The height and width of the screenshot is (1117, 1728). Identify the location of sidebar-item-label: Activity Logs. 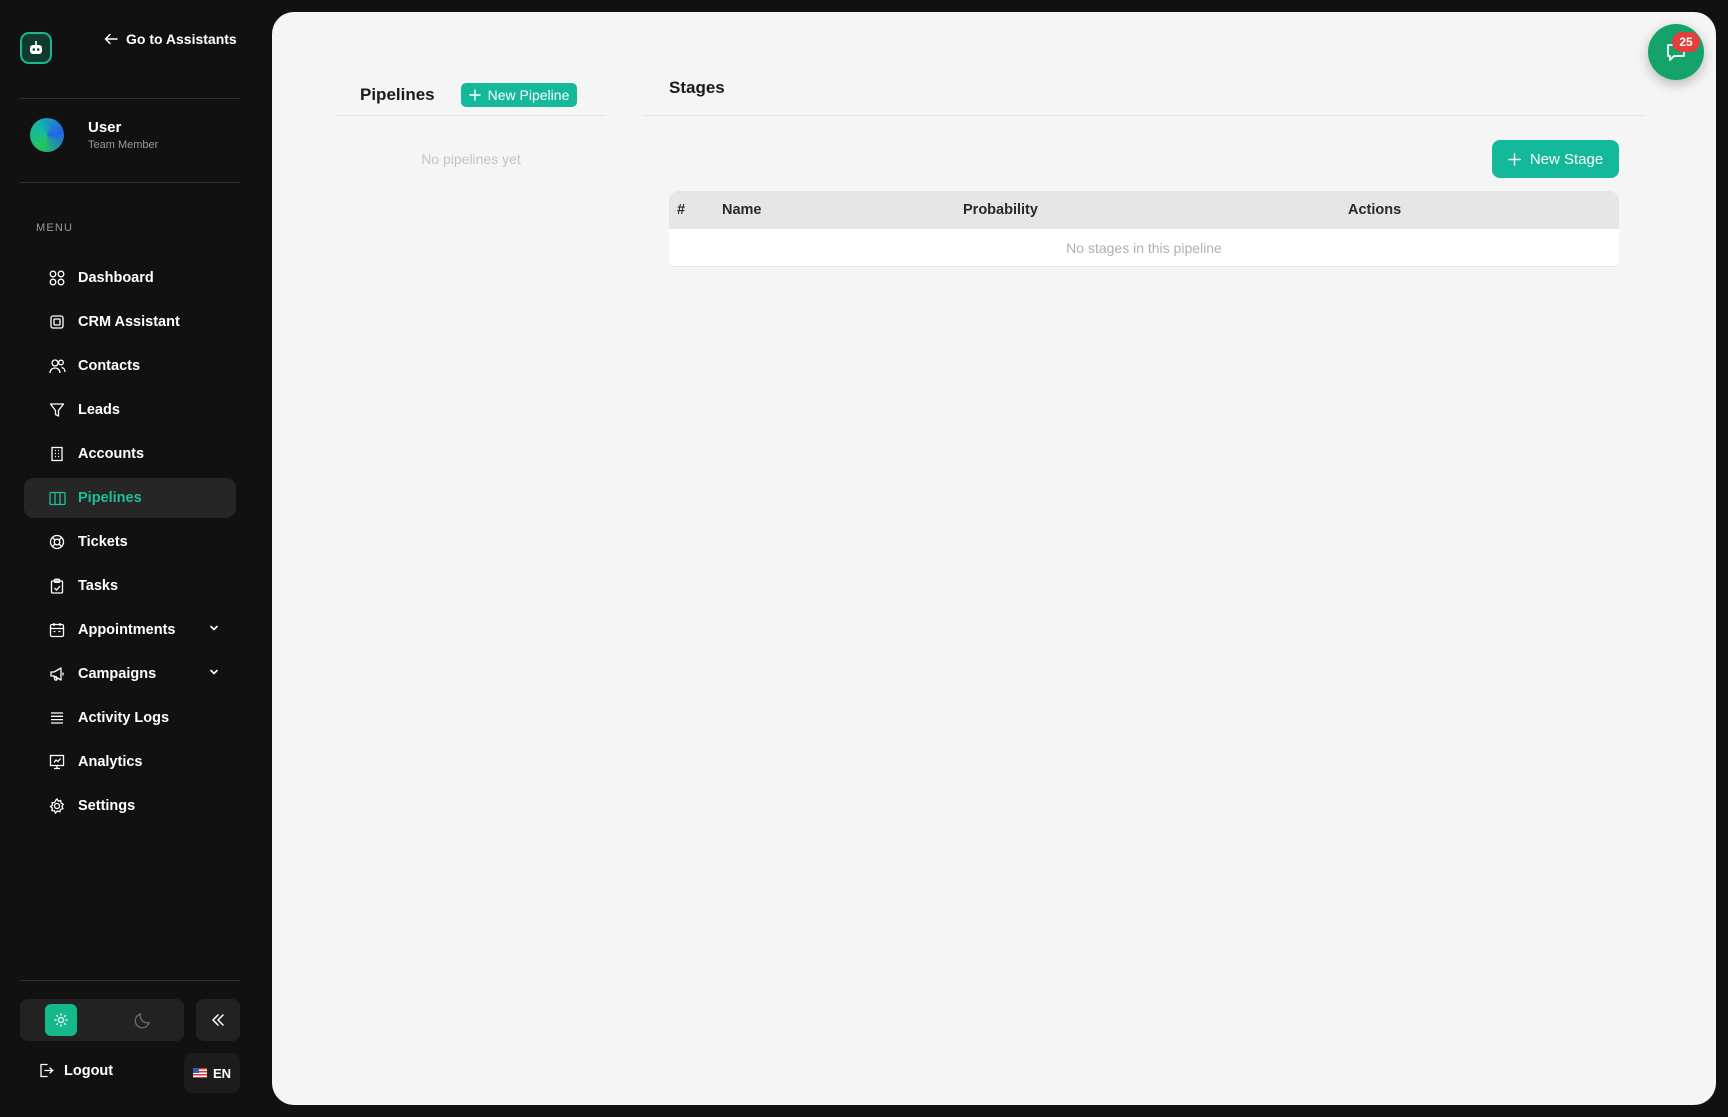
(124, 718).